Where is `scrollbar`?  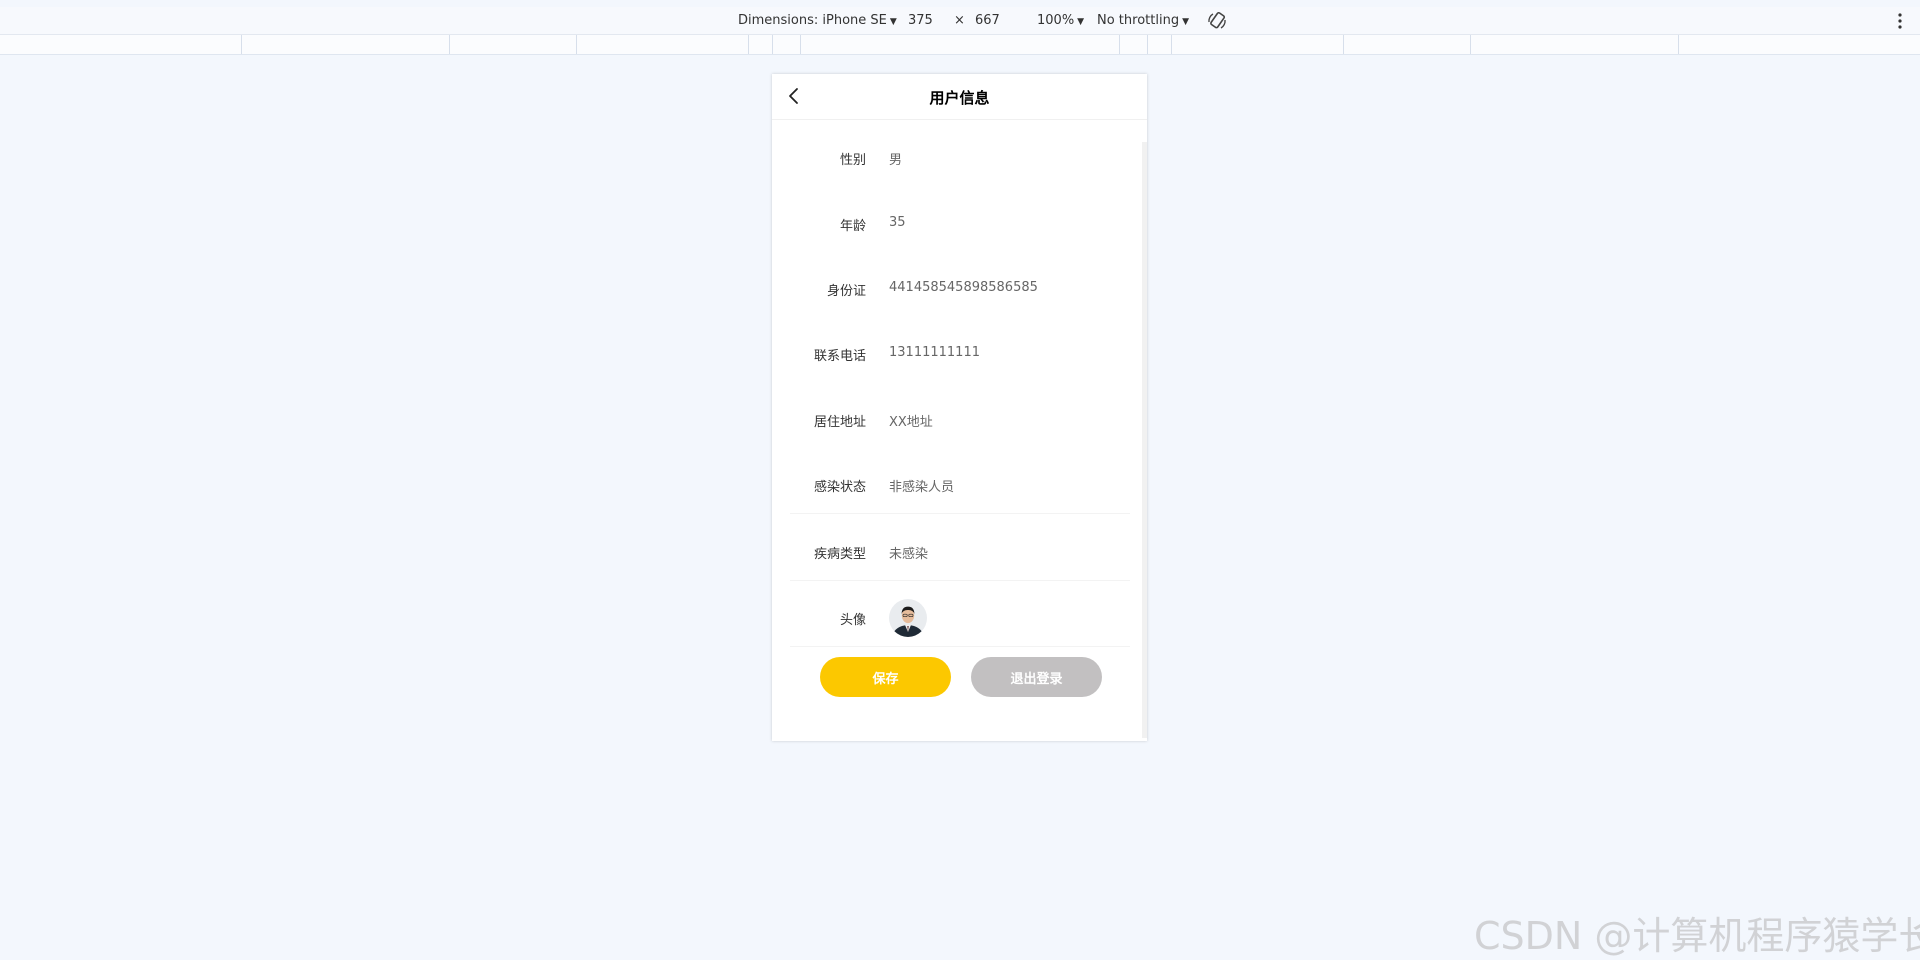 scrollbar is located at coordinates (1144, 440).